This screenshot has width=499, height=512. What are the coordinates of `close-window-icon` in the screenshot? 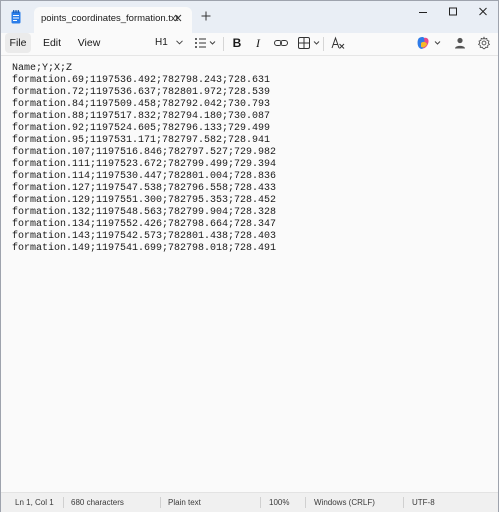 It's located at (483, 12).